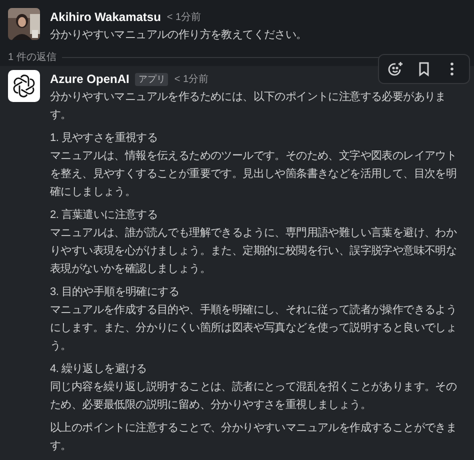 The height and width of the screenshot is (460, 474). What do you see at coordinates (254, 251) in the screenshot?
I see `section-text: マニュアルは、誰が読んでも理解できるように、専門用語や難しい言葉を避け、わかりやすい表現を心がけましょう。また、定期的に校閲を行い、誤字脱字や意味不明な表現がないかを確認しましょう。` at bounding box center [254, 251].